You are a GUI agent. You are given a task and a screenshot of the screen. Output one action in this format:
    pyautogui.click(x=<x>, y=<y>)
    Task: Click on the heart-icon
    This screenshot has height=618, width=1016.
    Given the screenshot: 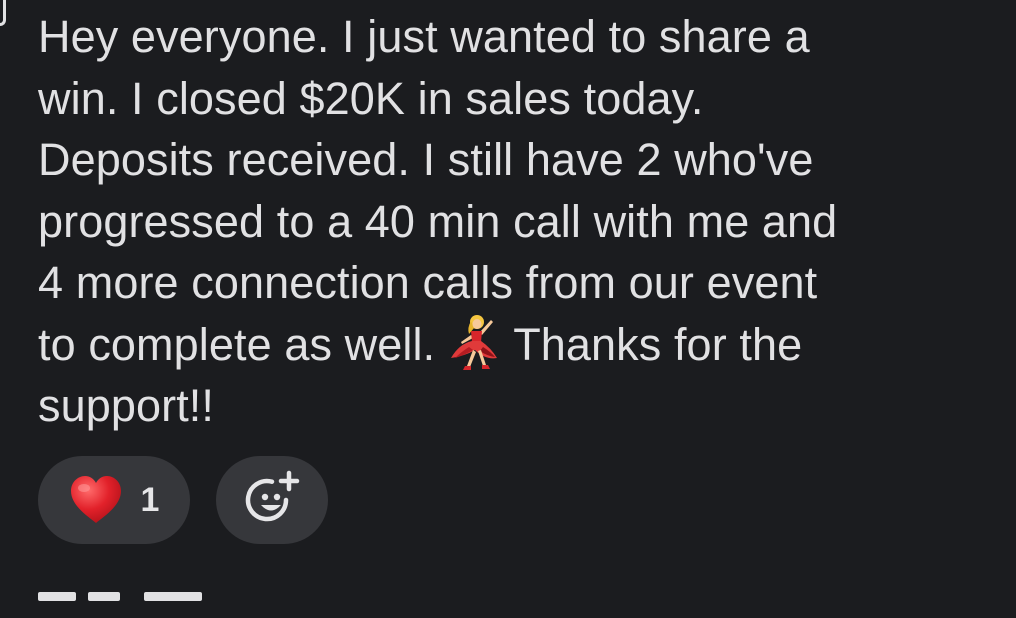 What is the action you would take?
    pyautogui.click(x=95, y=499)
    